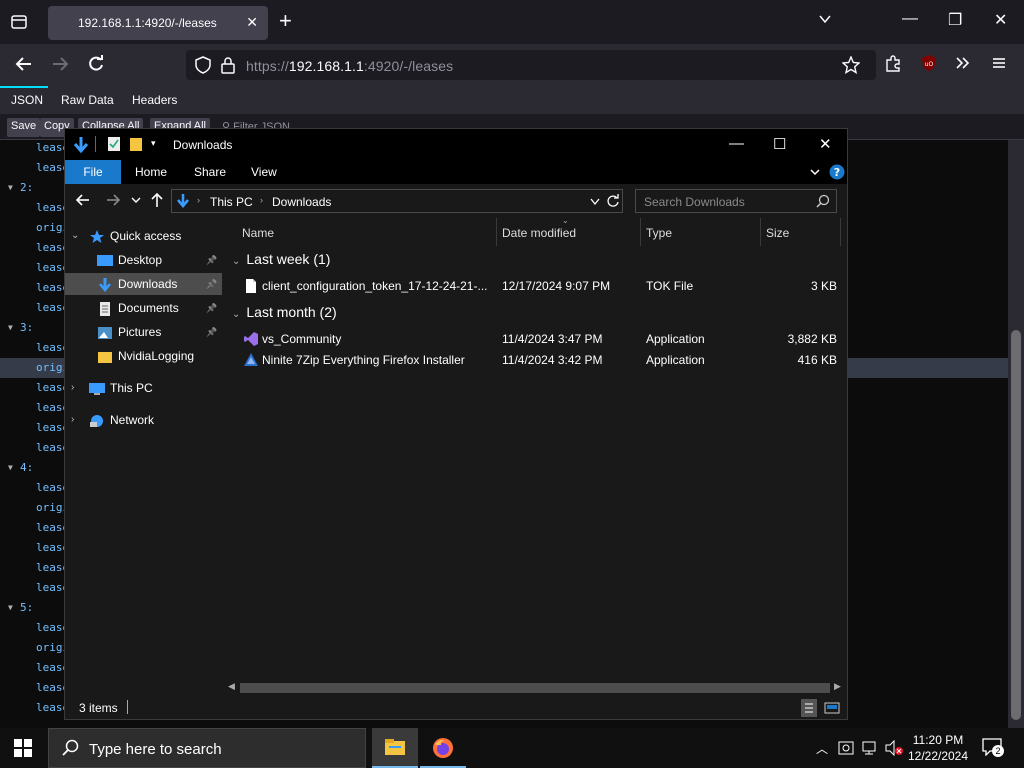  What do you see at coordinates (285, 21) in the screenshot?
I see `new-tab-button: +` at bounding box center [285, 21].